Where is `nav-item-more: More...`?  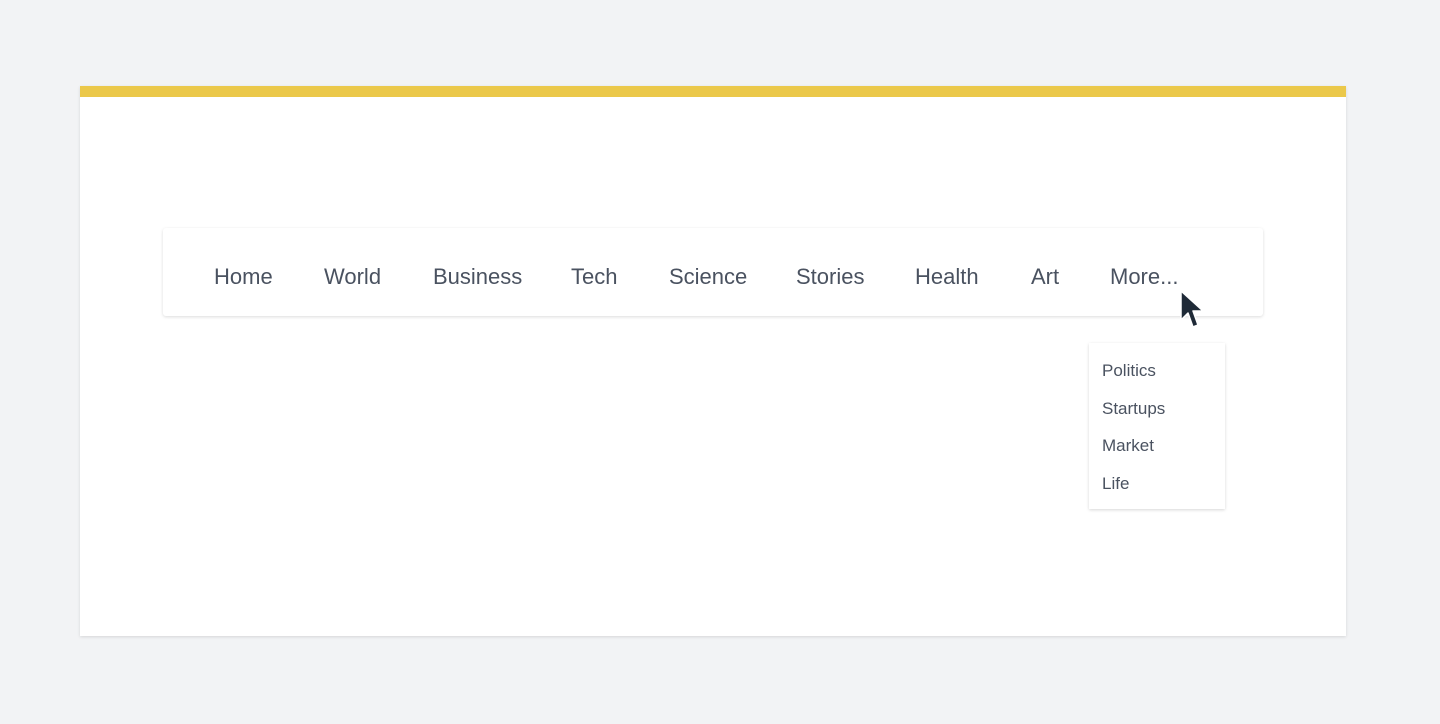 nav-item-more: More... is located at coordinates (1144, 272).